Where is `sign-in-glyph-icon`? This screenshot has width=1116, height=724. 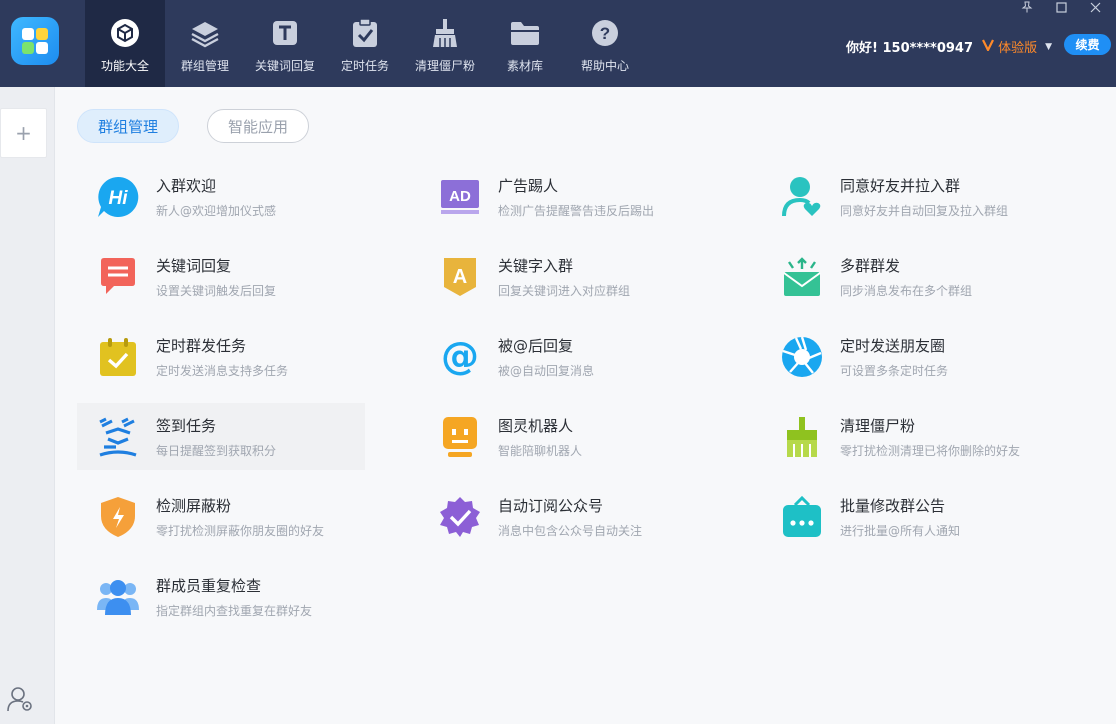 sign-in-glyph-icon is located at coordinates (118, 437).